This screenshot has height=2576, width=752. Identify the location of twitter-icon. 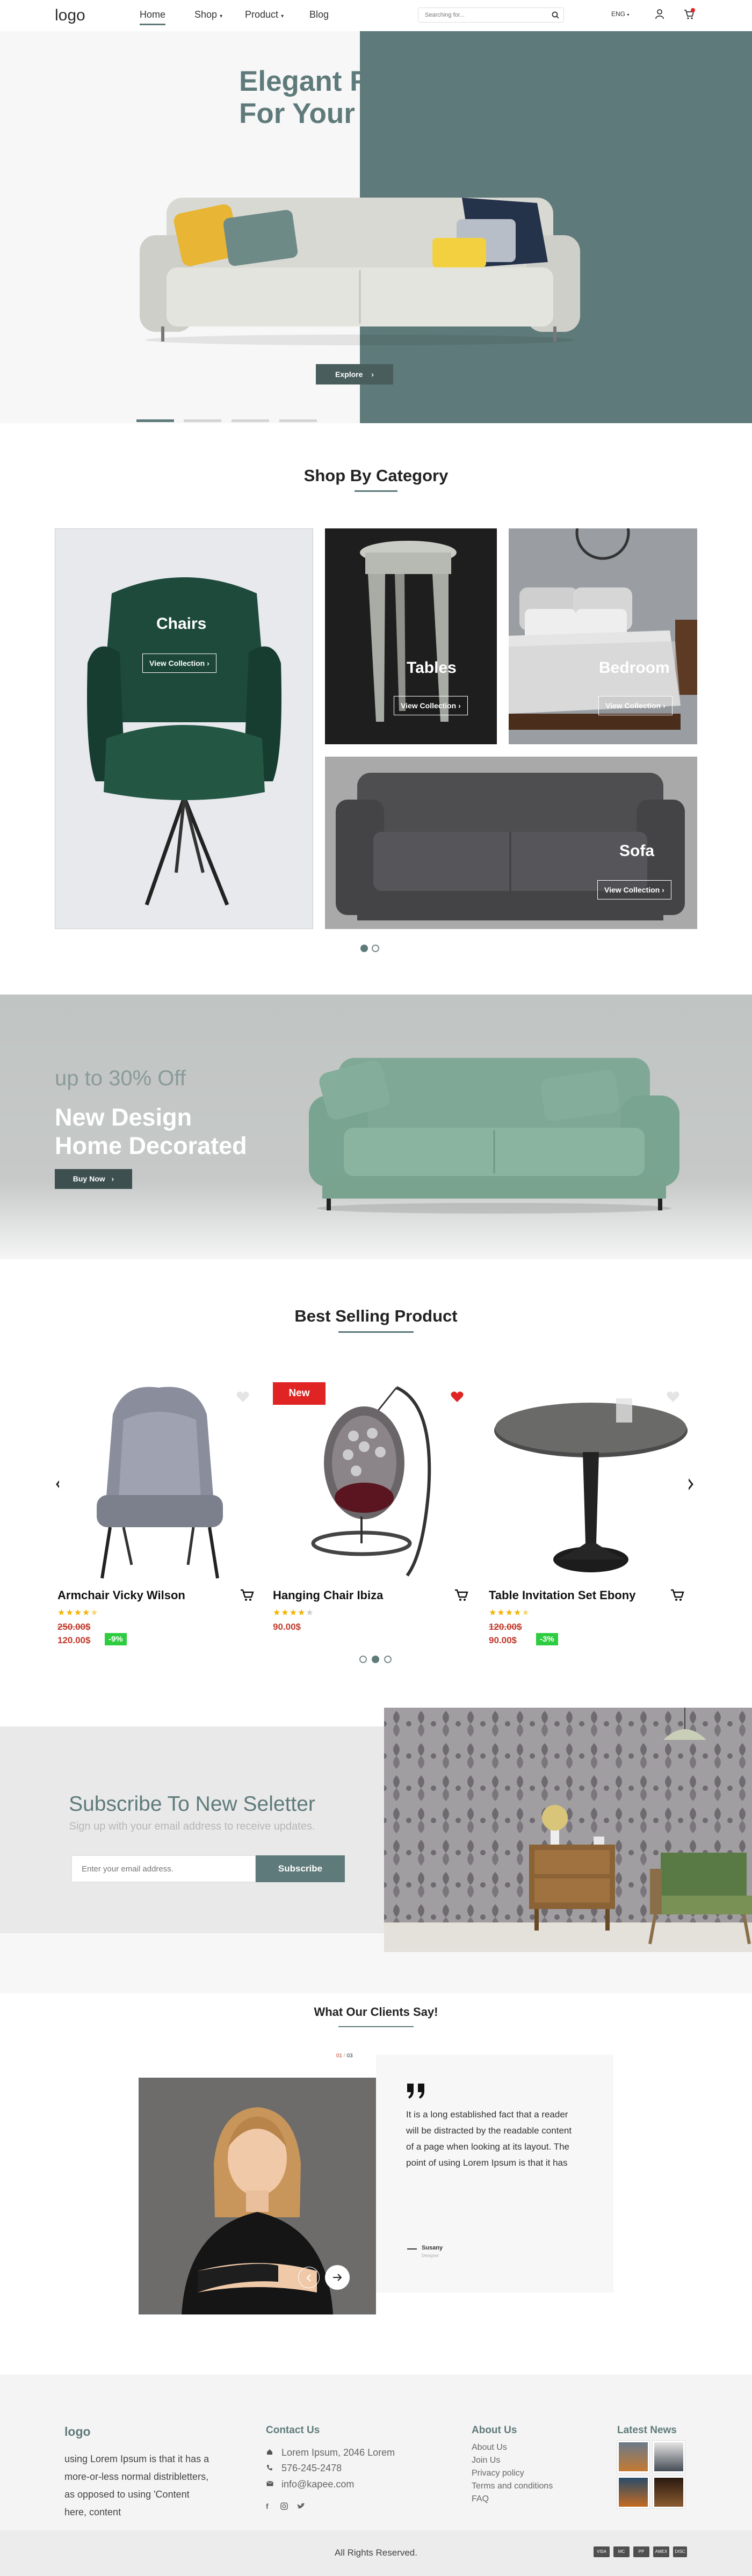
(301, 2506).